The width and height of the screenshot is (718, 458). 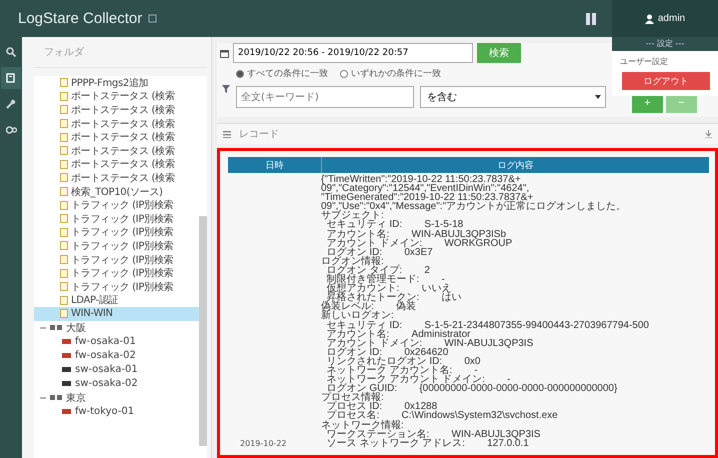 I want to click on tree-item: LDAP-認証, so click(x=116, y=301).